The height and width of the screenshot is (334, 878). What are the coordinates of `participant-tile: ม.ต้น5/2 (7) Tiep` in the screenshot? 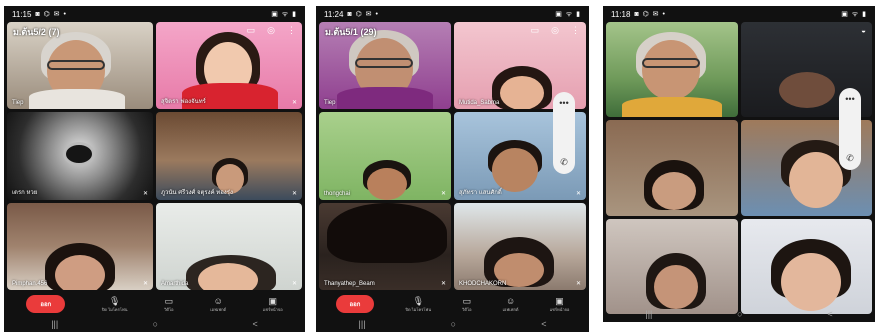 It's located at (80, 66).